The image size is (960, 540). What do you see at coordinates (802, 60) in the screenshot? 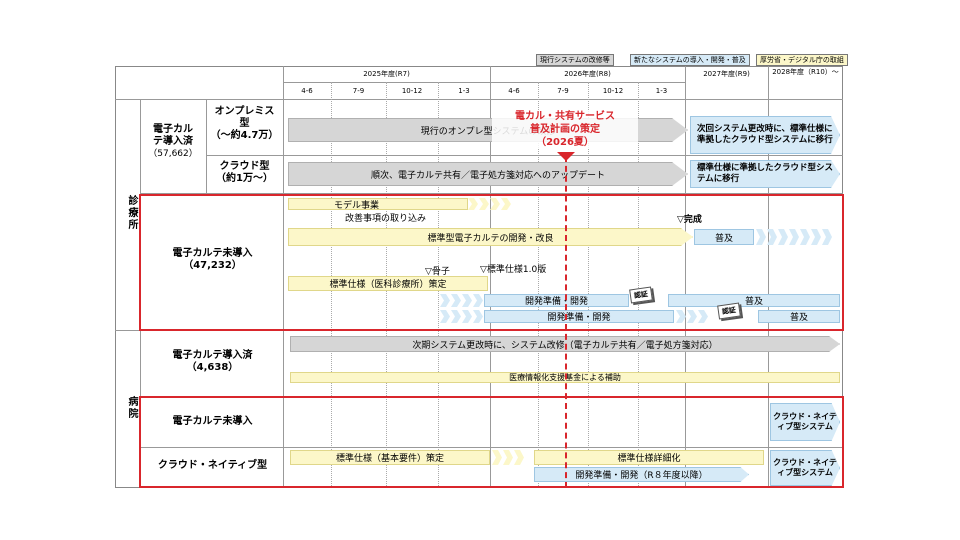
I see `legend-ministry: 厚労省・デジタル庁の取組` at bounding box center [802, 60].